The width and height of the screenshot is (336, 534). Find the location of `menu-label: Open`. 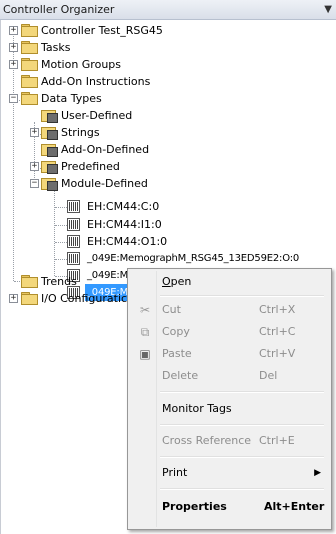

menu-label: Open is located at coordinates (177, 281).